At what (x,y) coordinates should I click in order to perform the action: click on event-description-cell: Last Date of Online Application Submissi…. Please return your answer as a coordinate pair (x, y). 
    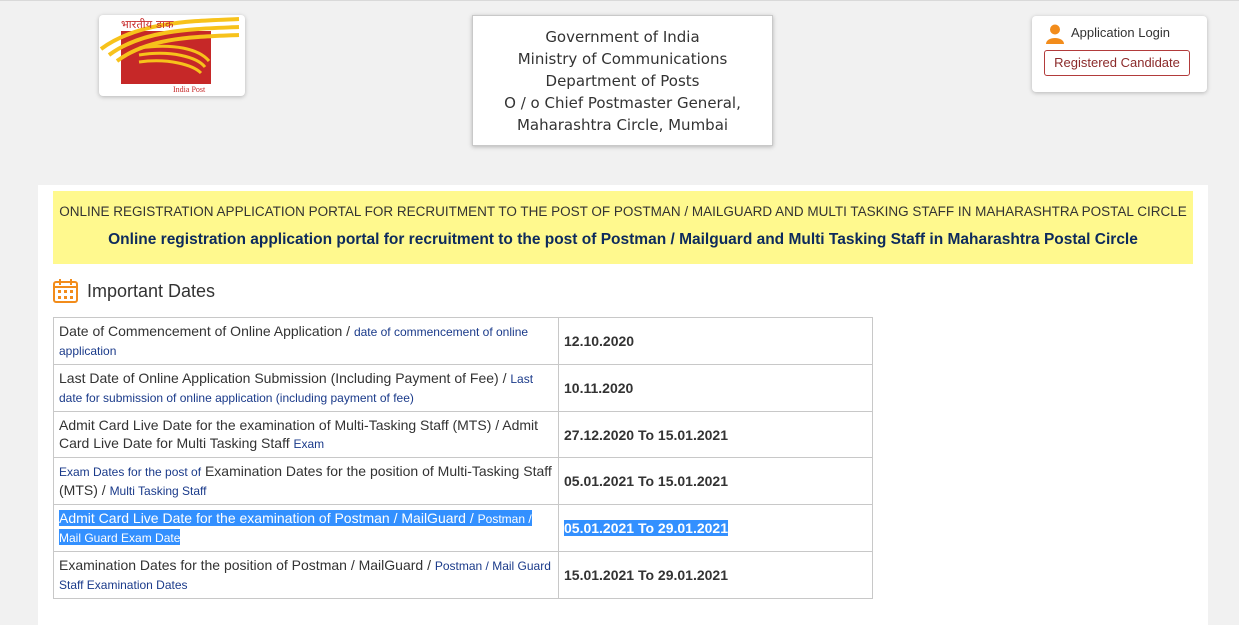
    Looking at the image, I should click on (306, 388).